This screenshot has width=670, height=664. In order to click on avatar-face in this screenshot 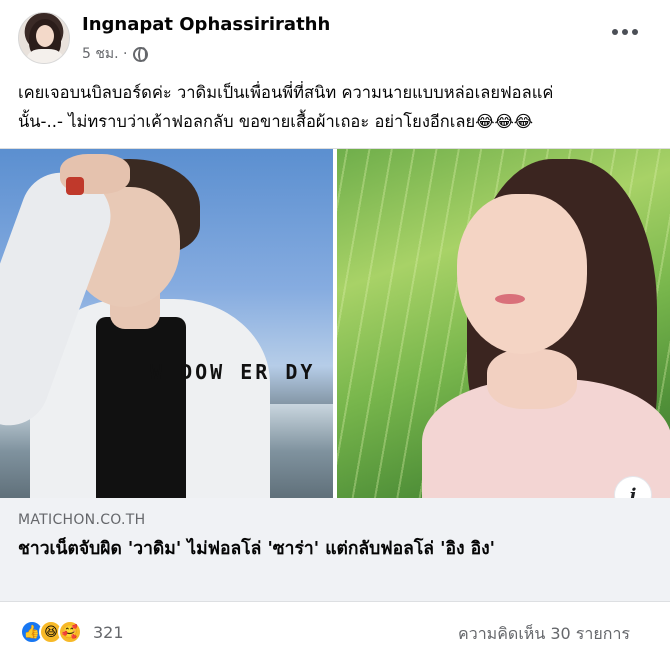, I will do `click(45, 36)`.